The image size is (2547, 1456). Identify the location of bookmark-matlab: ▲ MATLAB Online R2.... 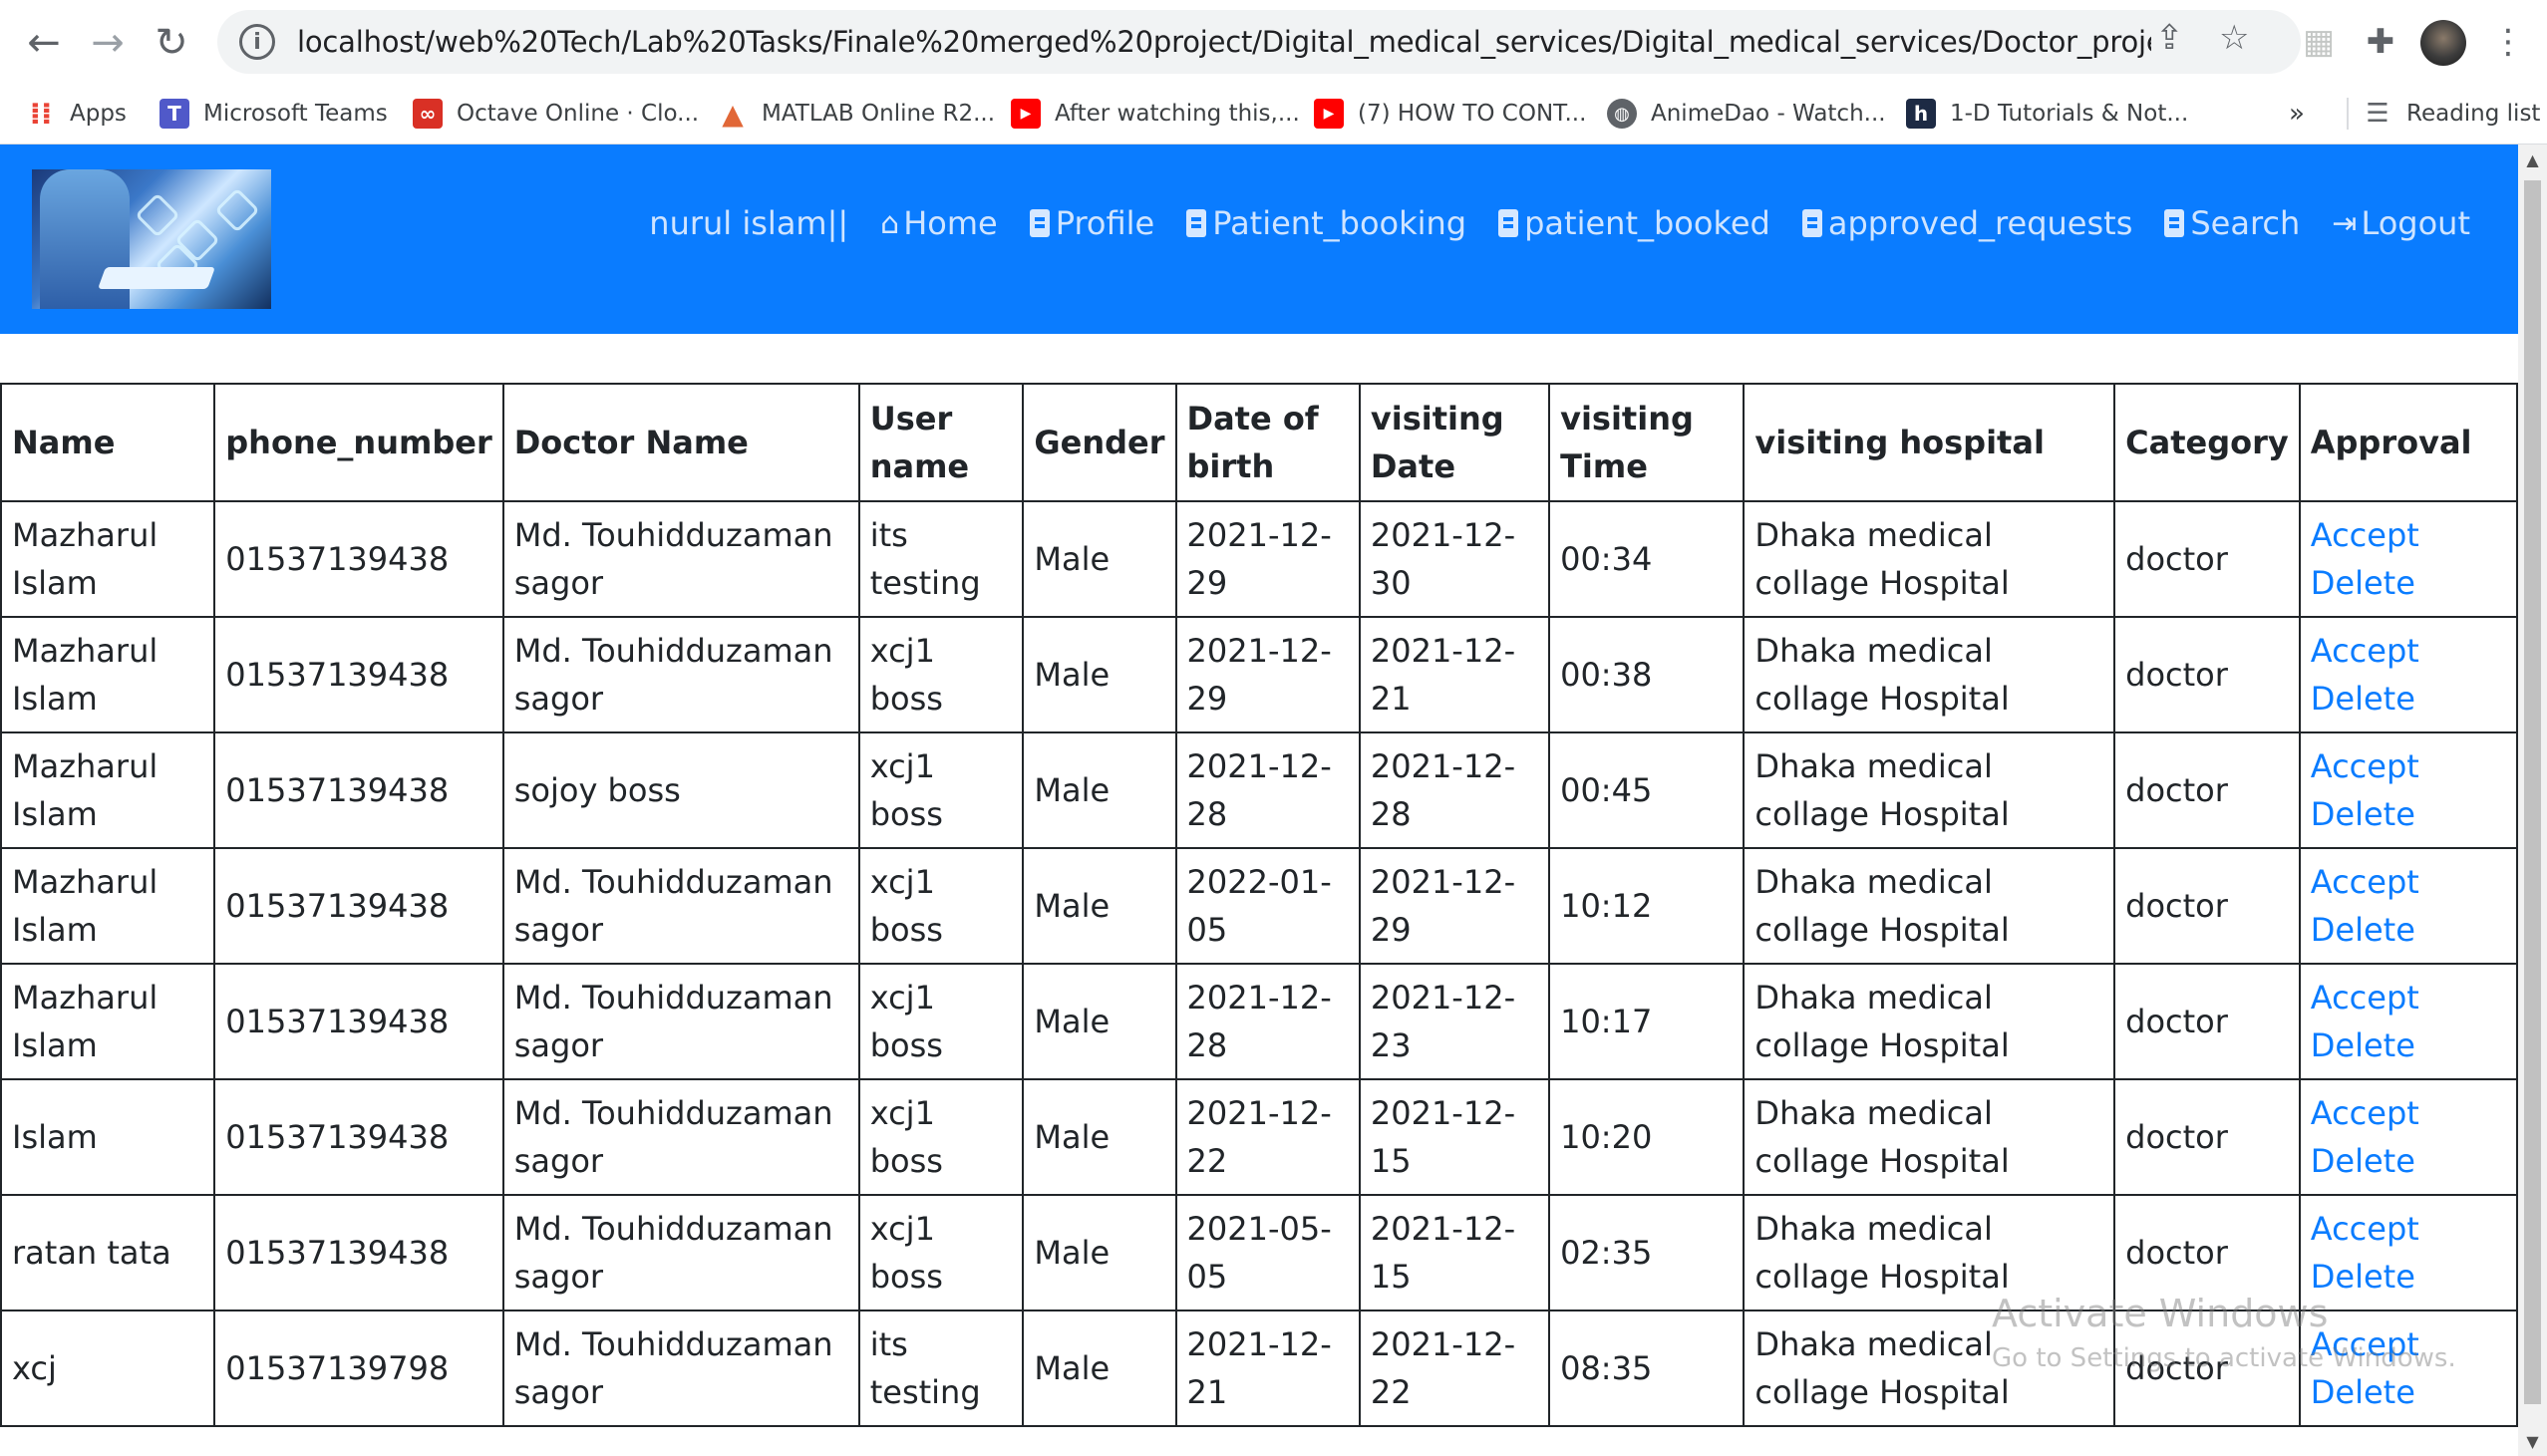
(857, 114).